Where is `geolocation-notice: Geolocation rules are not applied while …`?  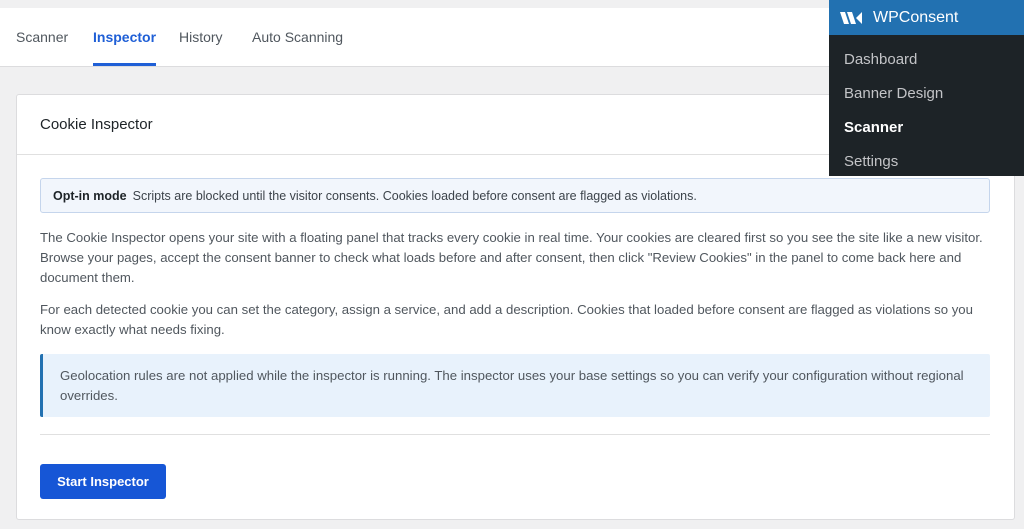
geolocation-notice: Geolocation rules are not applied while … is located at coordinates (515, 385).